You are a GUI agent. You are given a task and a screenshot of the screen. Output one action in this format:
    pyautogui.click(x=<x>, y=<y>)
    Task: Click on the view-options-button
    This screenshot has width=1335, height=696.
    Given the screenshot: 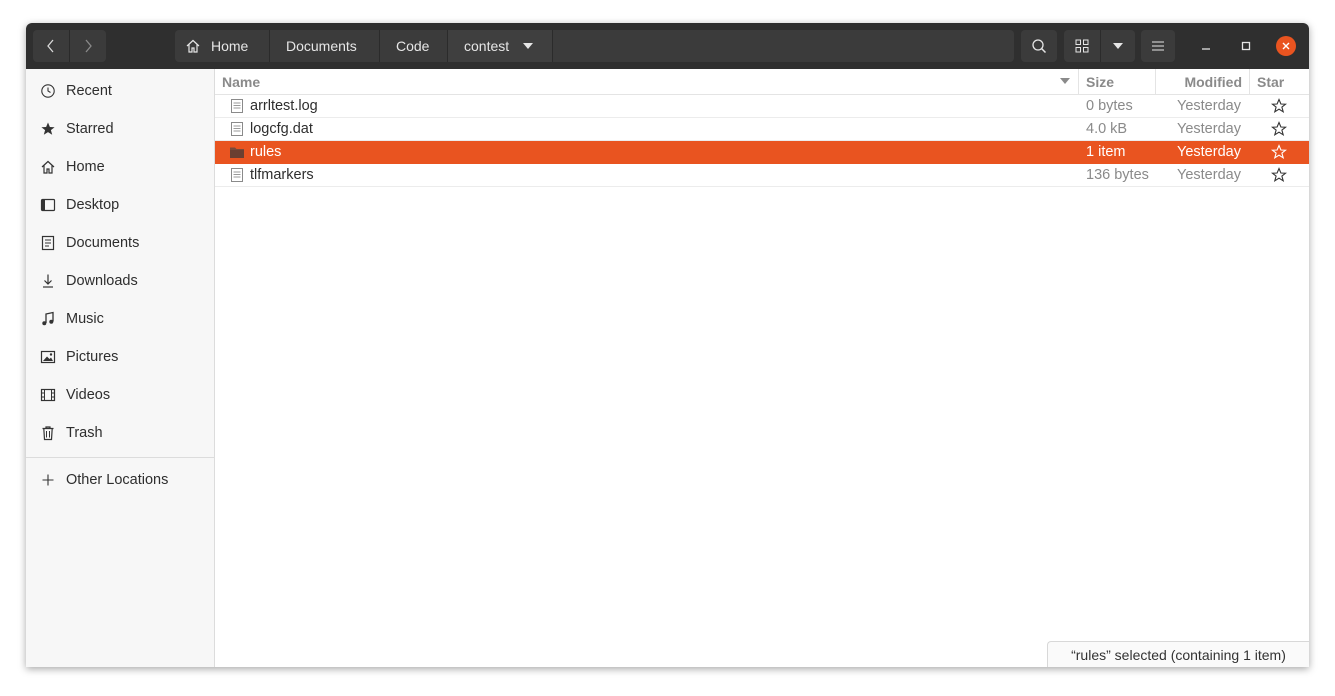 What is the action you would take?
    pyautogui.click(x=1117, y=46)
    